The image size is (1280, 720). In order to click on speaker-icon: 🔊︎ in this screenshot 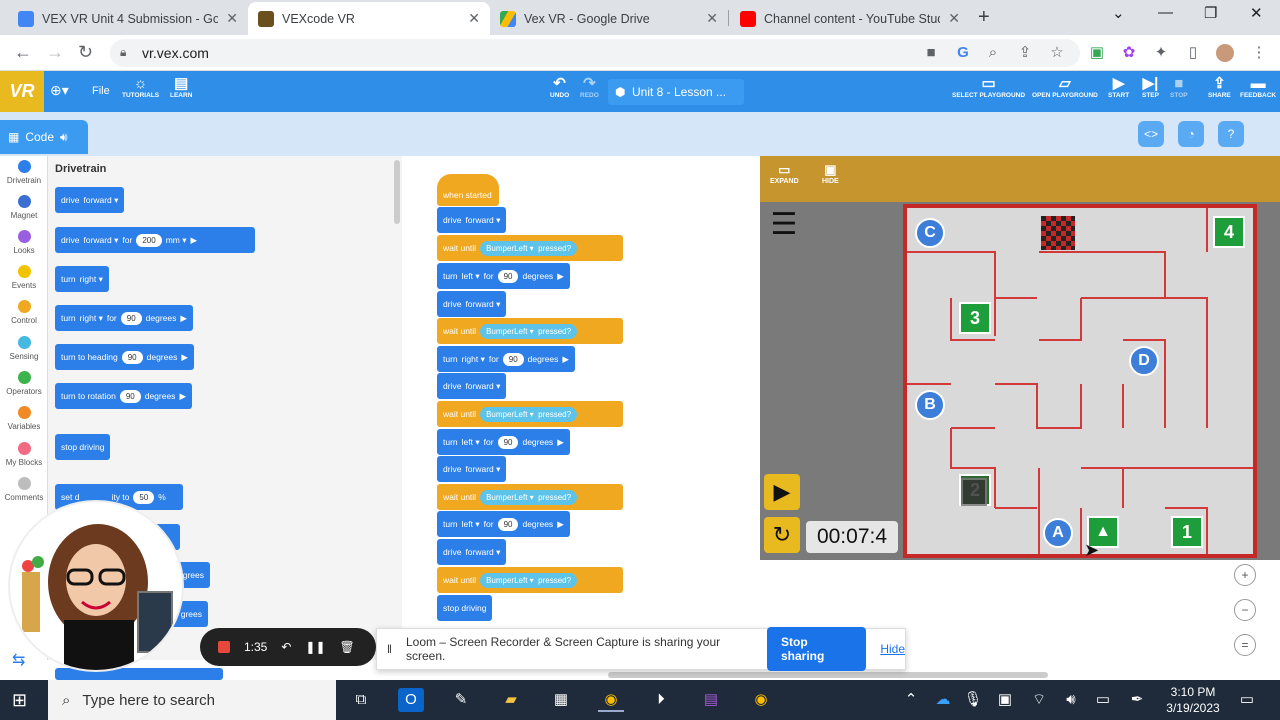, I will do `click(64, 137)`.